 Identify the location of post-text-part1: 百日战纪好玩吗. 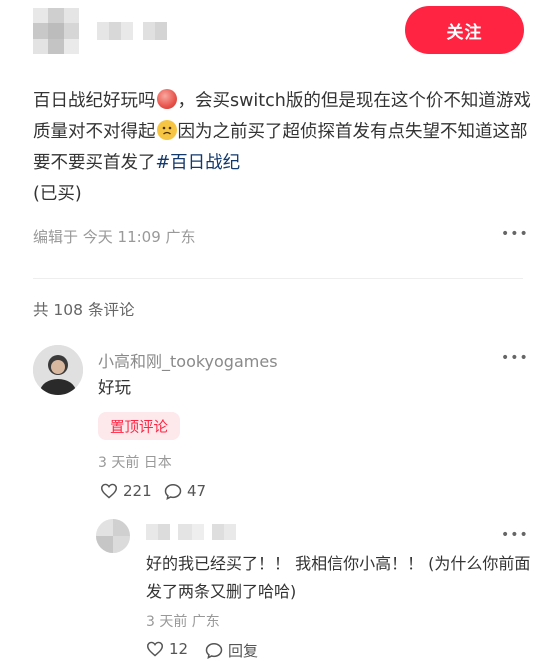
(94, 101).